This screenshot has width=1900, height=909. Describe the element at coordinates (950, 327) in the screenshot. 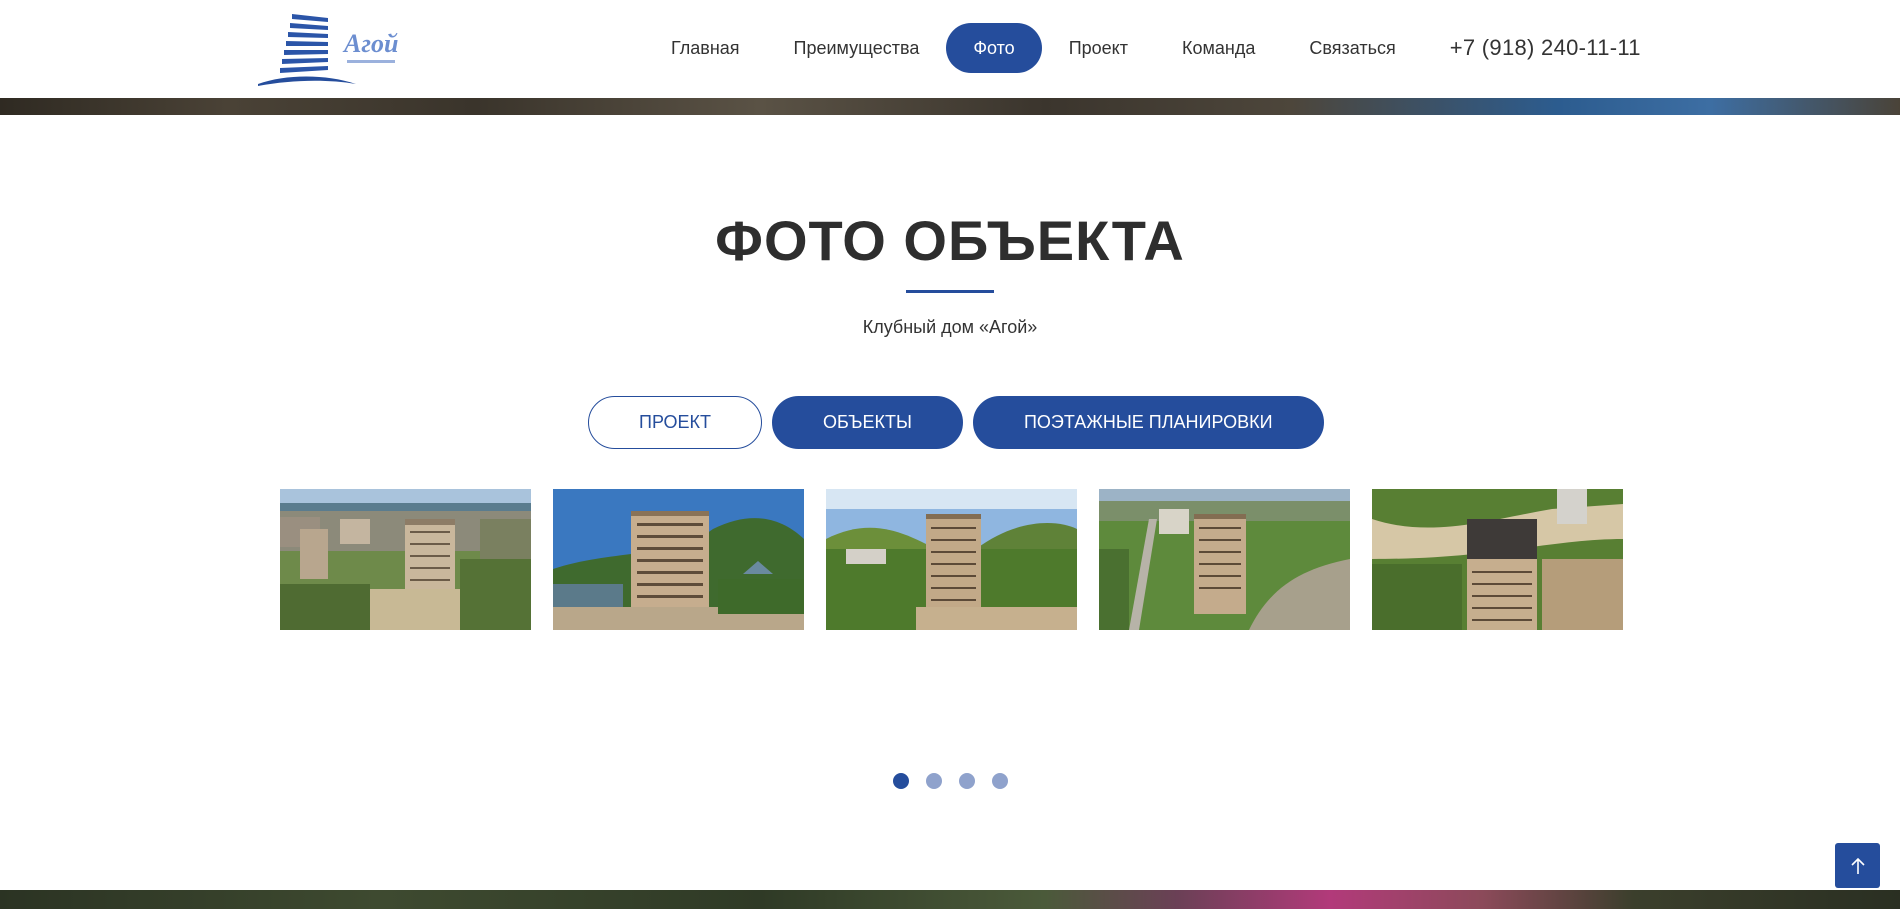

I see `section-subtitle: Клубный дом «Агой»` at that location.